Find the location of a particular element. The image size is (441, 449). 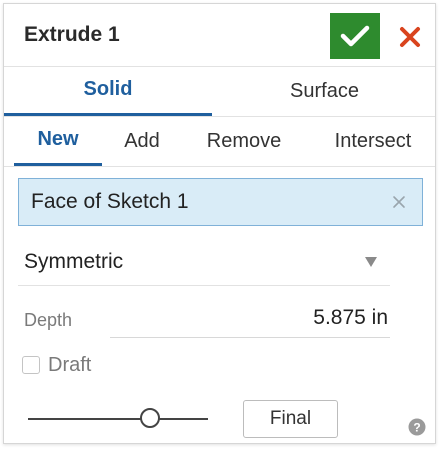

tab-intersect: Intersect is located at coordinates (373, 141).